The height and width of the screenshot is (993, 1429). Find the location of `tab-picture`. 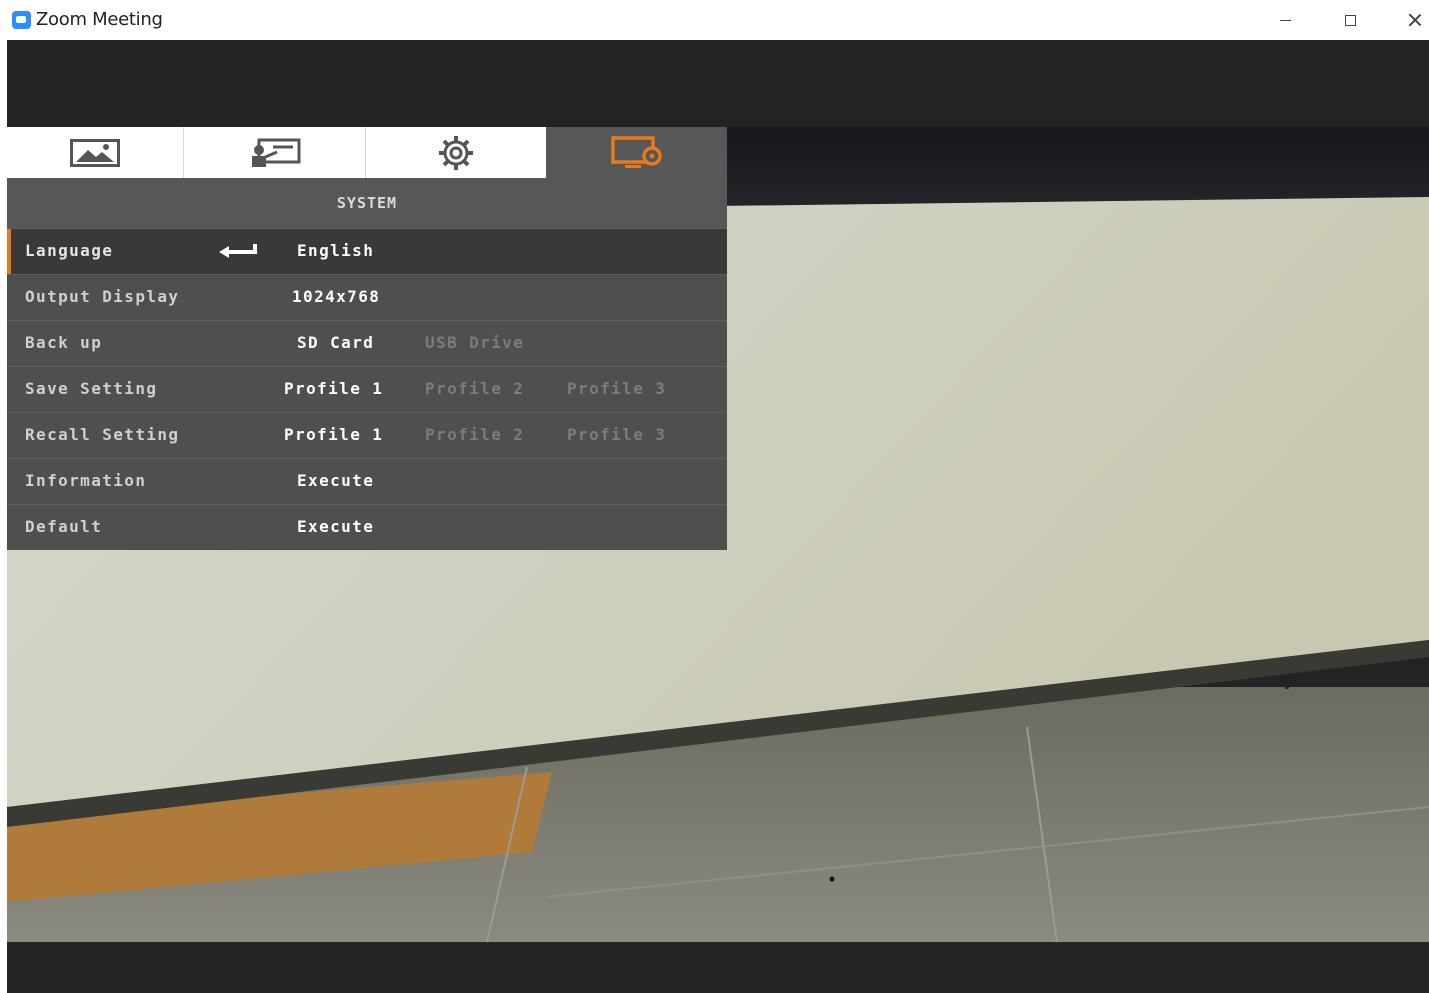

tab-picture is located at coordinates (95, 152).